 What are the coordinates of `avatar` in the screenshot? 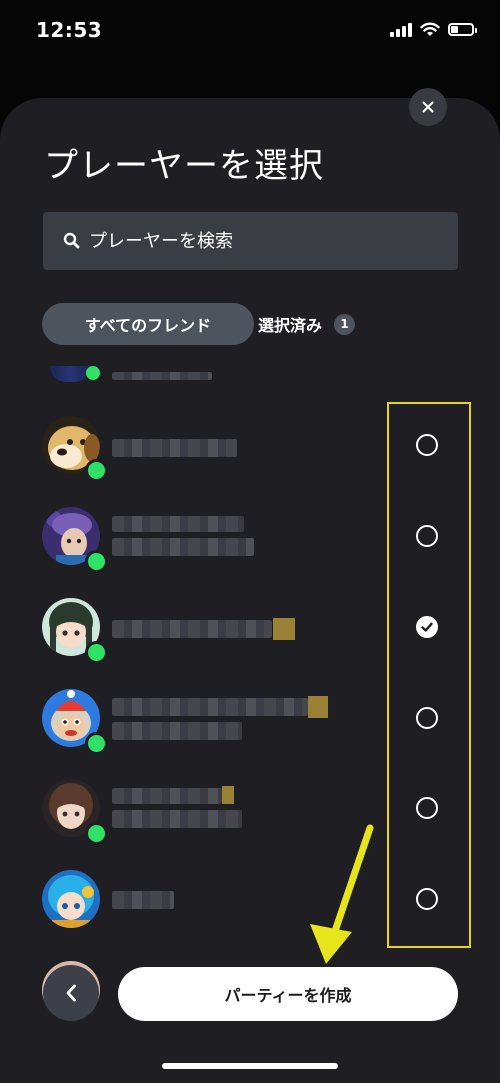 It's located at (70, 374).